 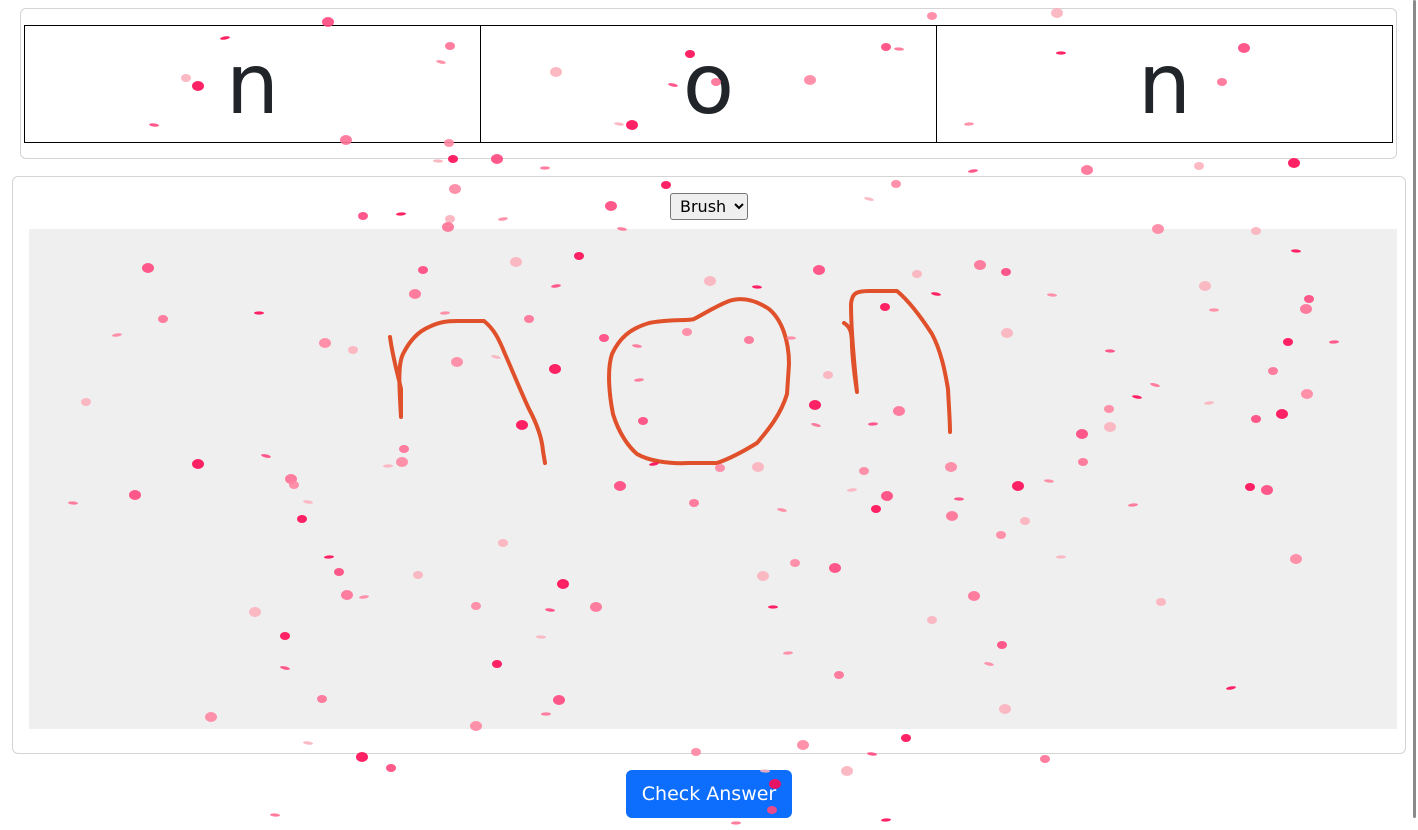 I want to click on scrollbar, so click(x=1415, y=415).